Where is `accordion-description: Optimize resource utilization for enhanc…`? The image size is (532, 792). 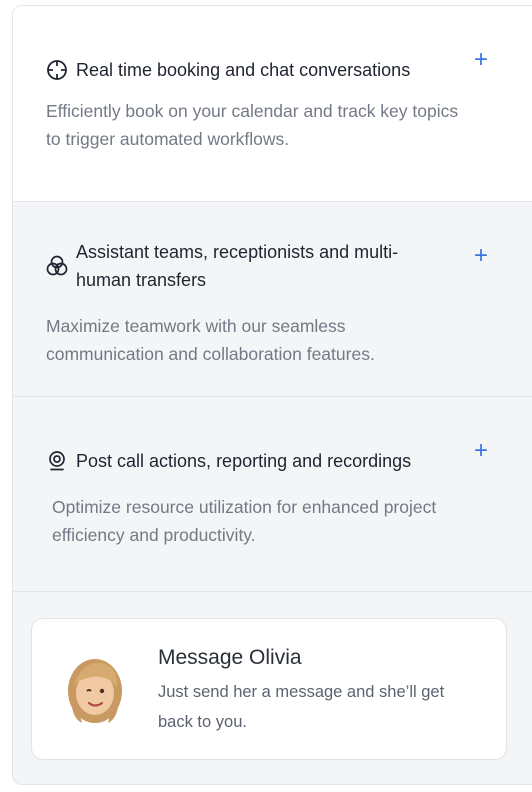 accordion-description: Optimize resource utilization for enhanc… is located at coordinates (244, 521).